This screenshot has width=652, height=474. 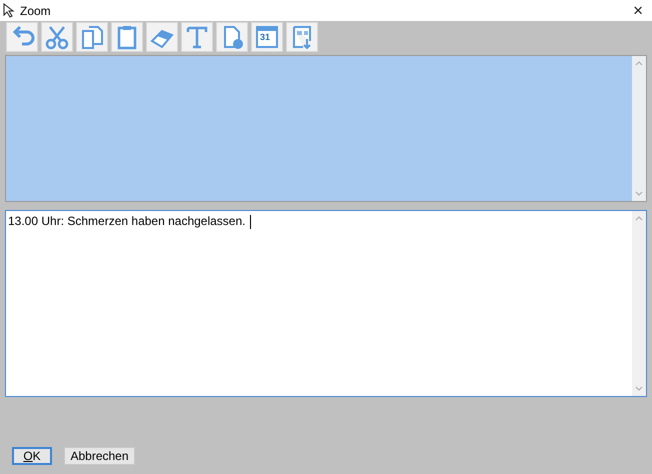 I want to click on calendar-day: 31, so click(x=265, y=37).